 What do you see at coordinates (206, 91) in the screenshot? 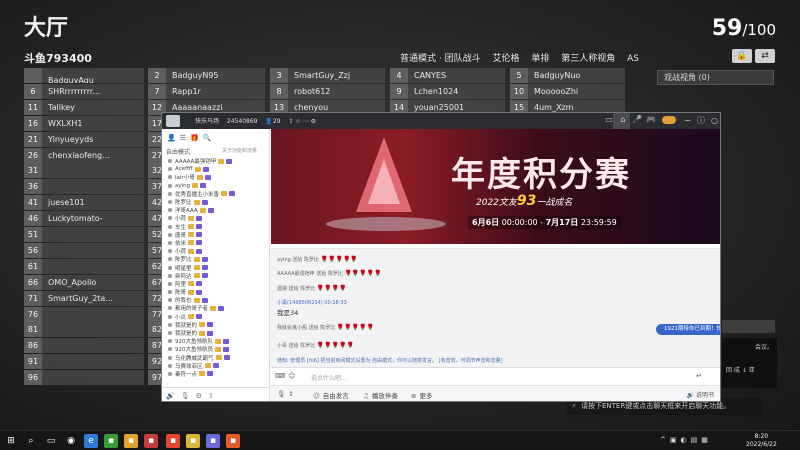
I see `player-slot: 7 Rapp1r` at bounding box center [206, 91].